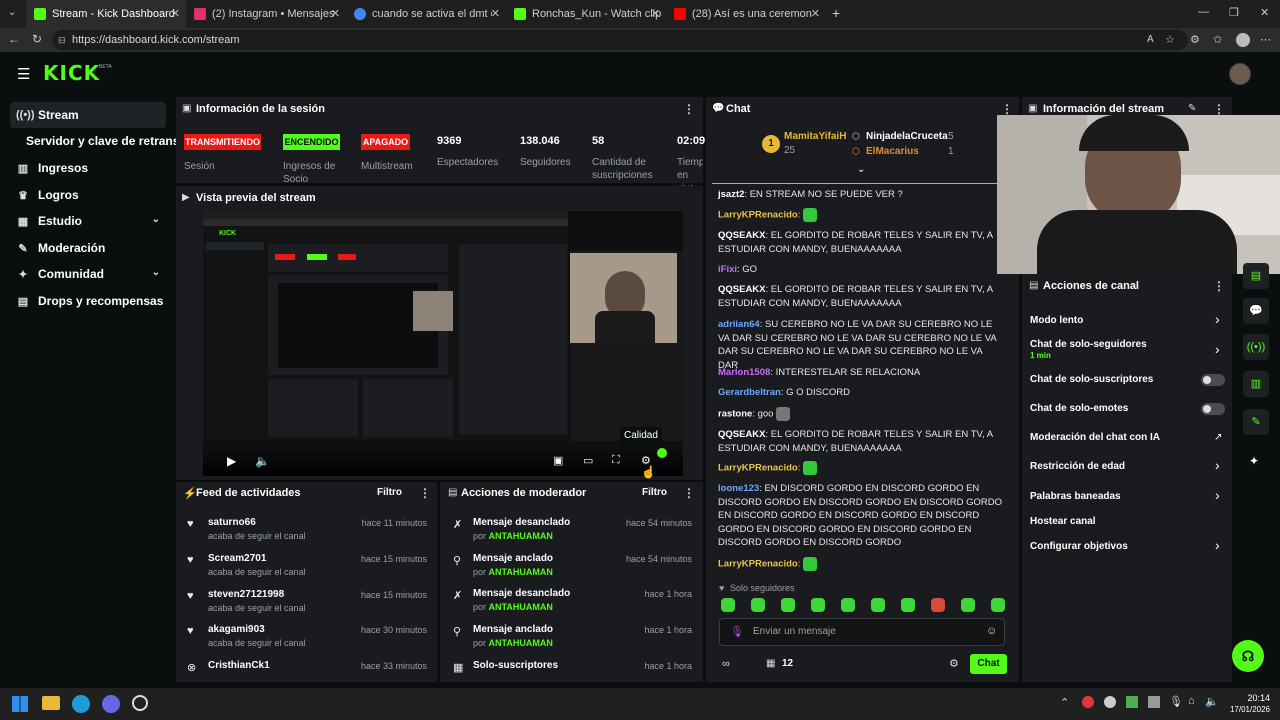 The image size is (1280, 720). I want to click on sidebar-item-moderacion: ✎ Moderación, so click(88, 248).